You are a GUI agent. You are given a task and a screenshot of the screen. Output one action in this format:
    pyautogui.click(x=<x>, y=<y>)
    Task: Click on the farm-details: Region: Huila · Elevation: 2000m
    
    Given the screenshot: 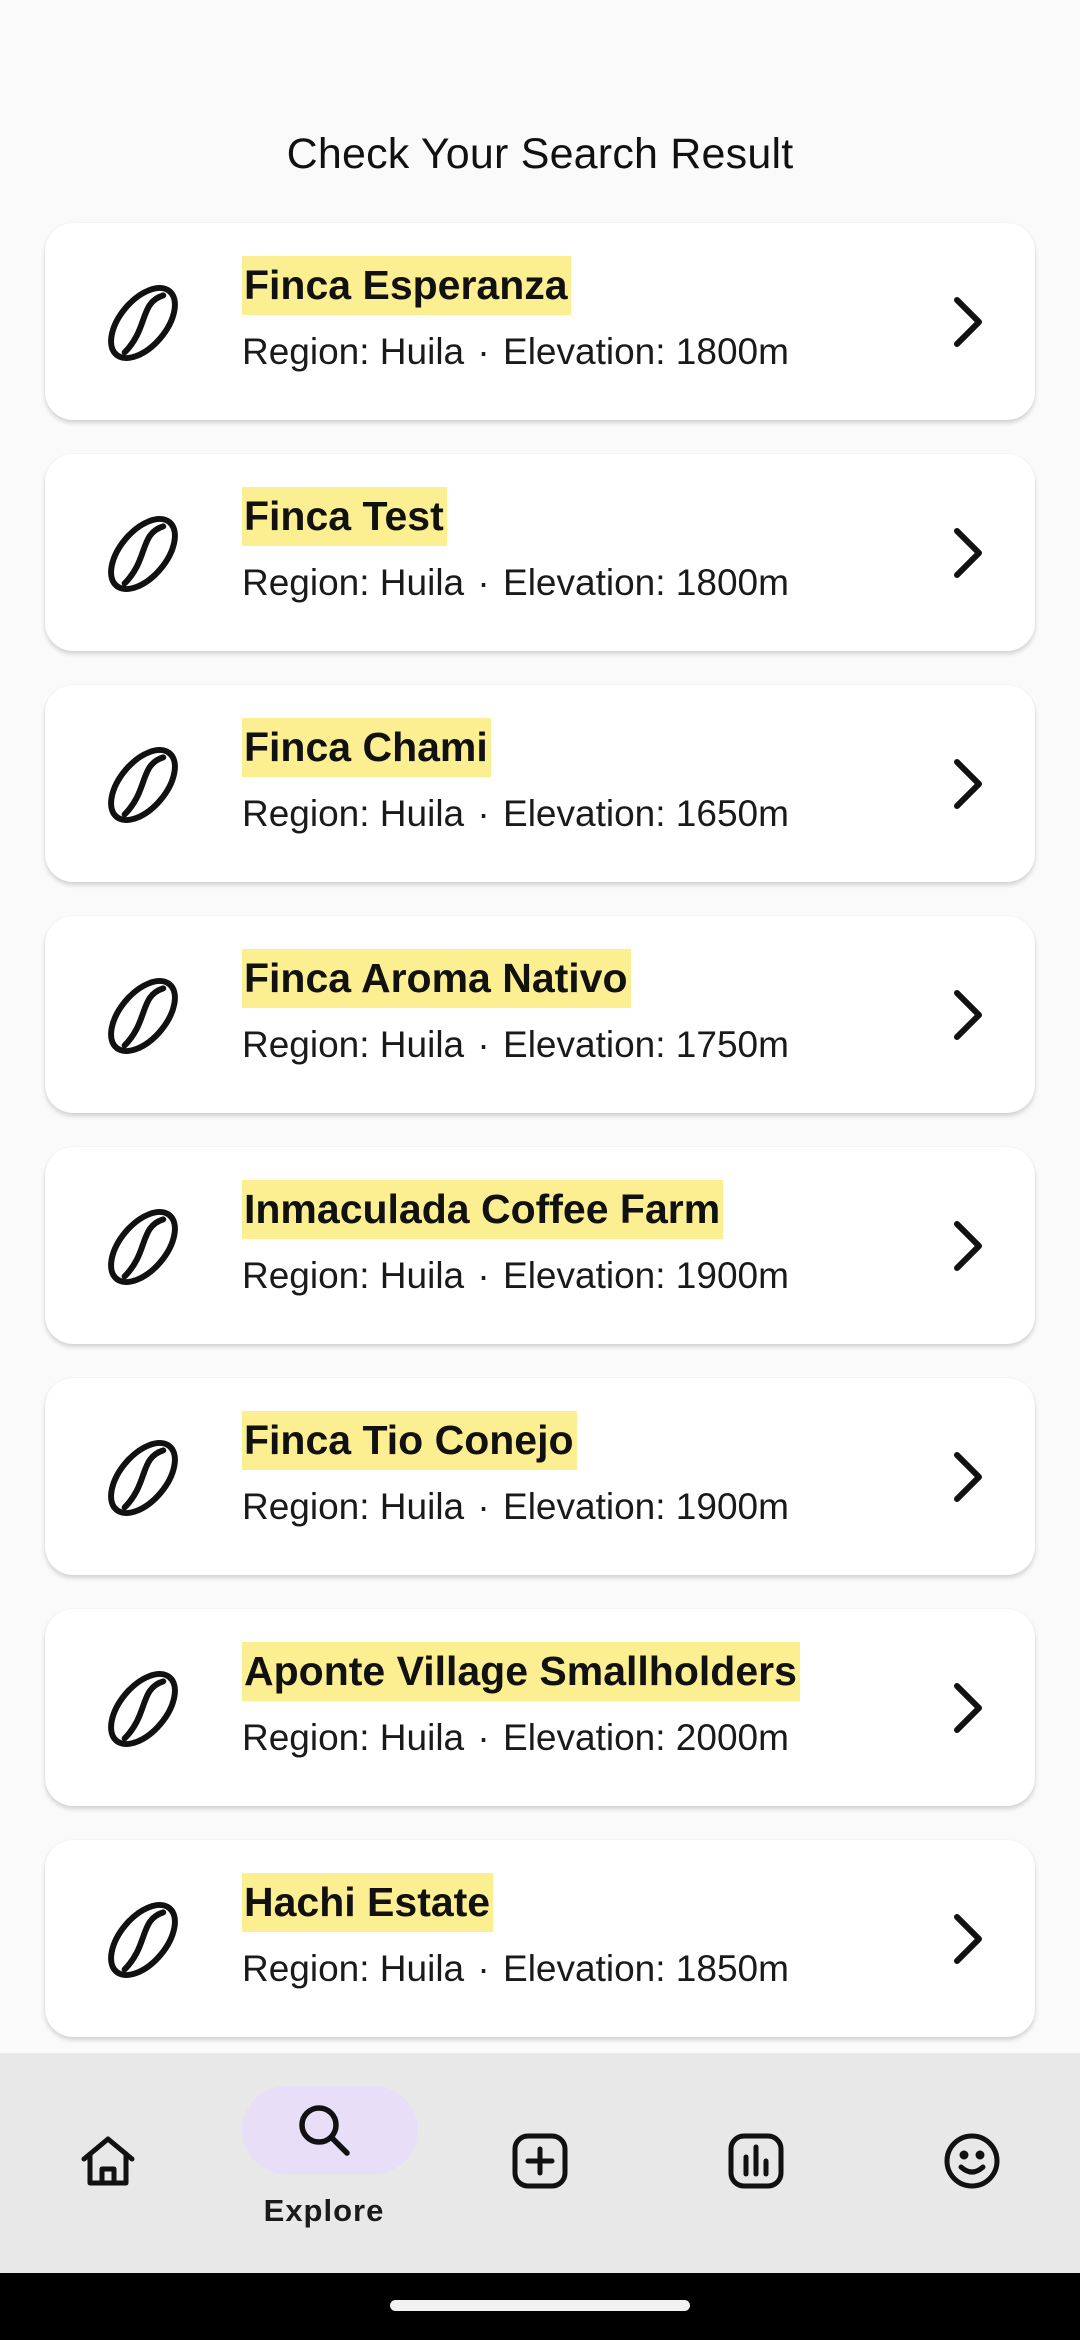 What is the action you would take?
    pyautogui.click(x=515, y=1738)
    